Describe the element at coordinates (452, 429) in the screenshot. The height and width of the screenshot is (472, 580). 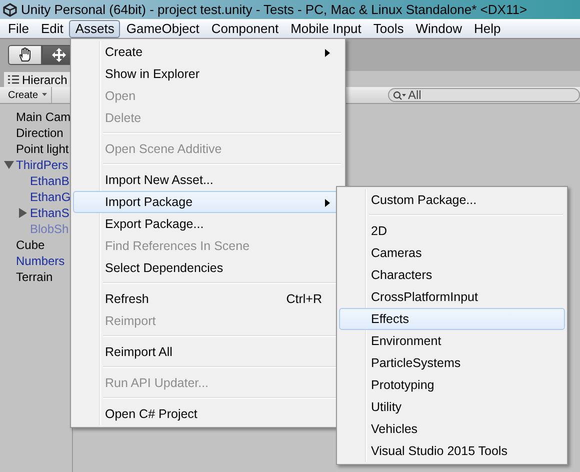
I see `menu-entry: Vehicles` at that location.